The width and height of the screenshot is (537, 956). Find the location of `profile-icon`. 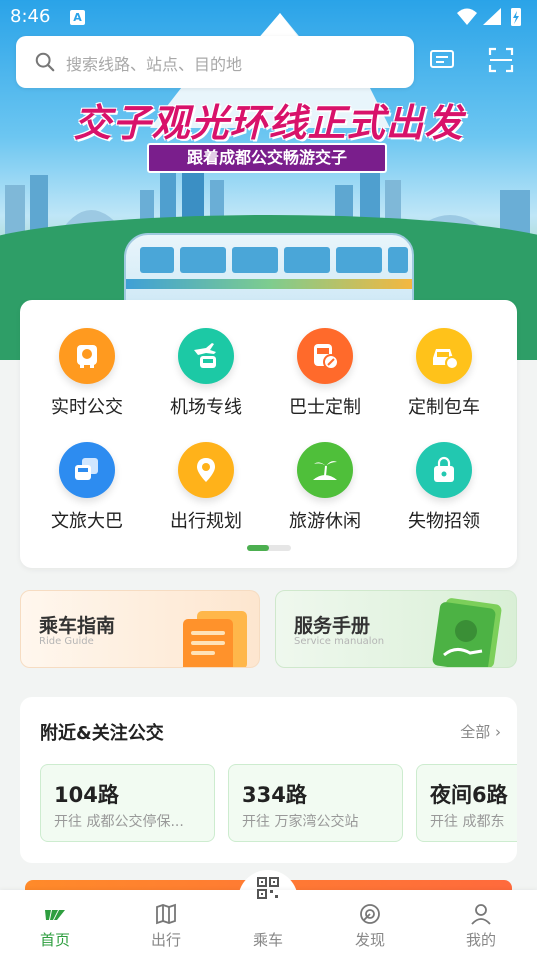

profile-icon is located at coordinates (481, 914).